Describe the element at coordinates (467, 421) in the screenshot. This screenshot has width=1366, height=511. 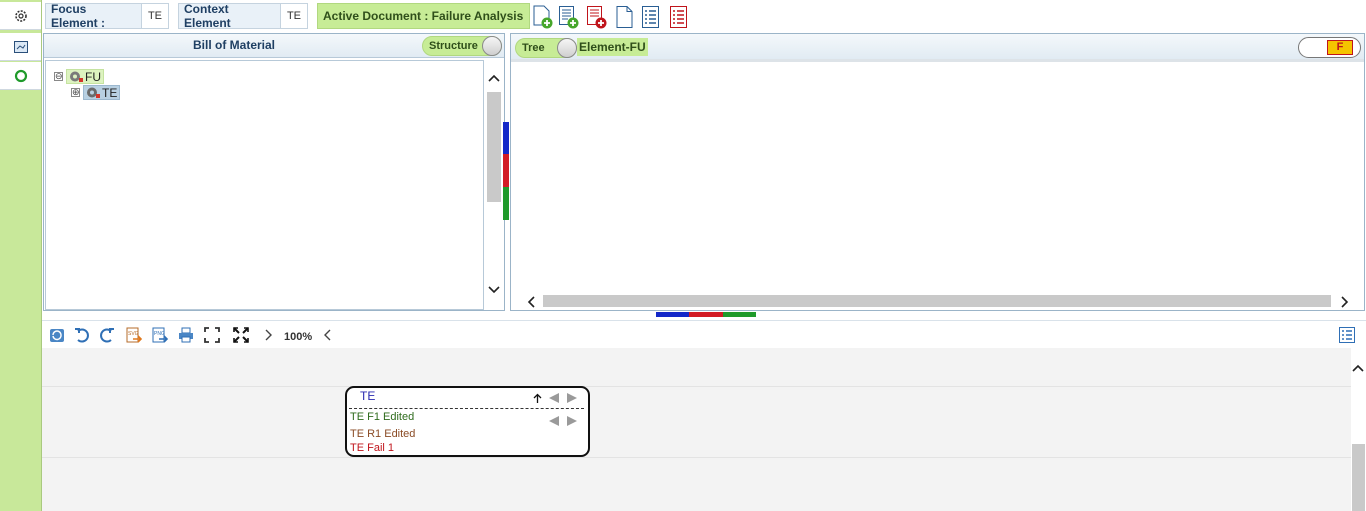
I see `element-card: TE TE F1 Edited TE R1 Edited TE Fail 1` at that location.